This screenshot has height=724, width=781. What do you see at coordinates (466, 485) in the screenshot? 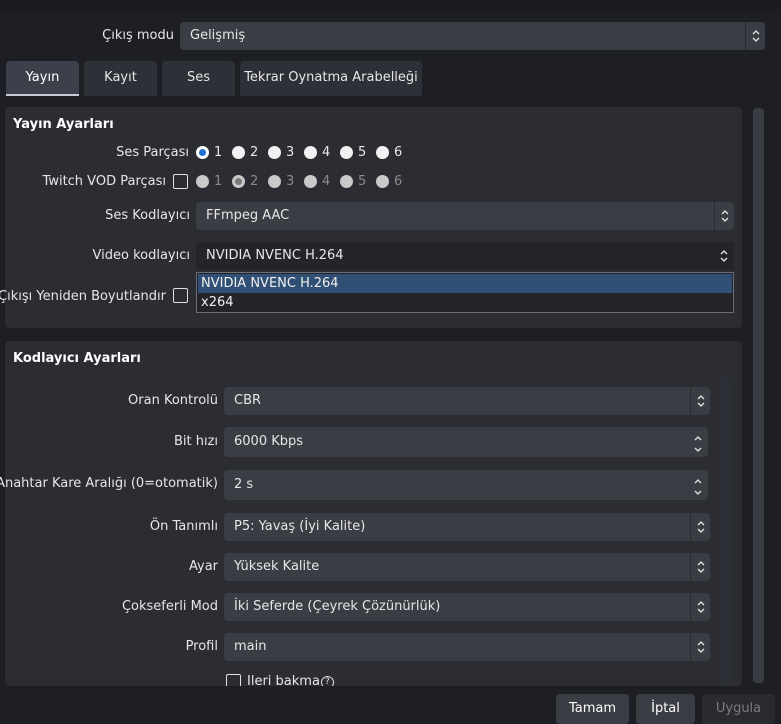
I see `keyframe-interval-spinbox: 2 s` at bounding box center [466, 485].